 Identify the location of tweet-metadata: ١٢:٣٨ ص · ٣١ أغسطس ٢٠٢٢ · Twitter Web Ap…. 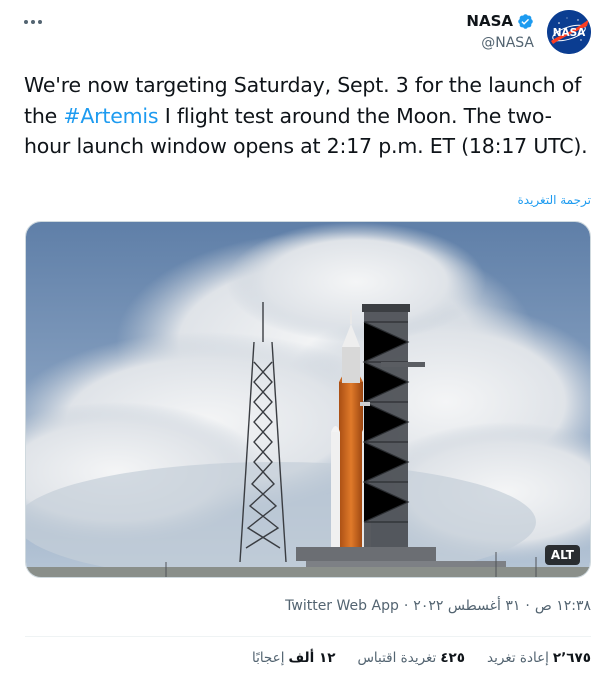
(438, 606).